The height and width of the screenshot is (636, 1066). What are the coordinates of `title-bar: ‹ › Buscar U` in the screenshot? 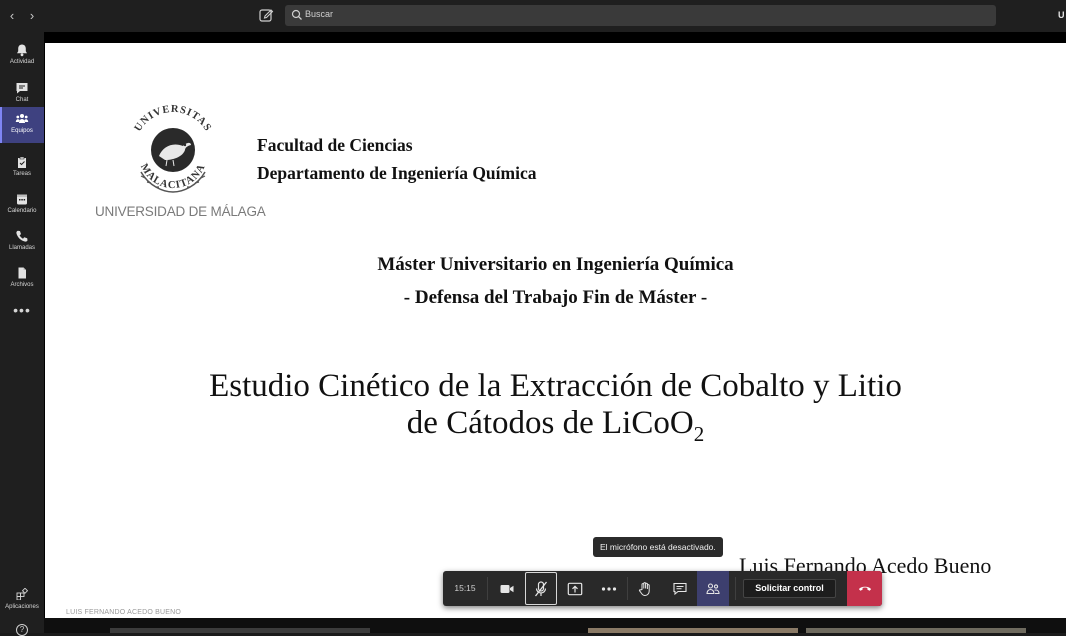 It's located at (533, 16).